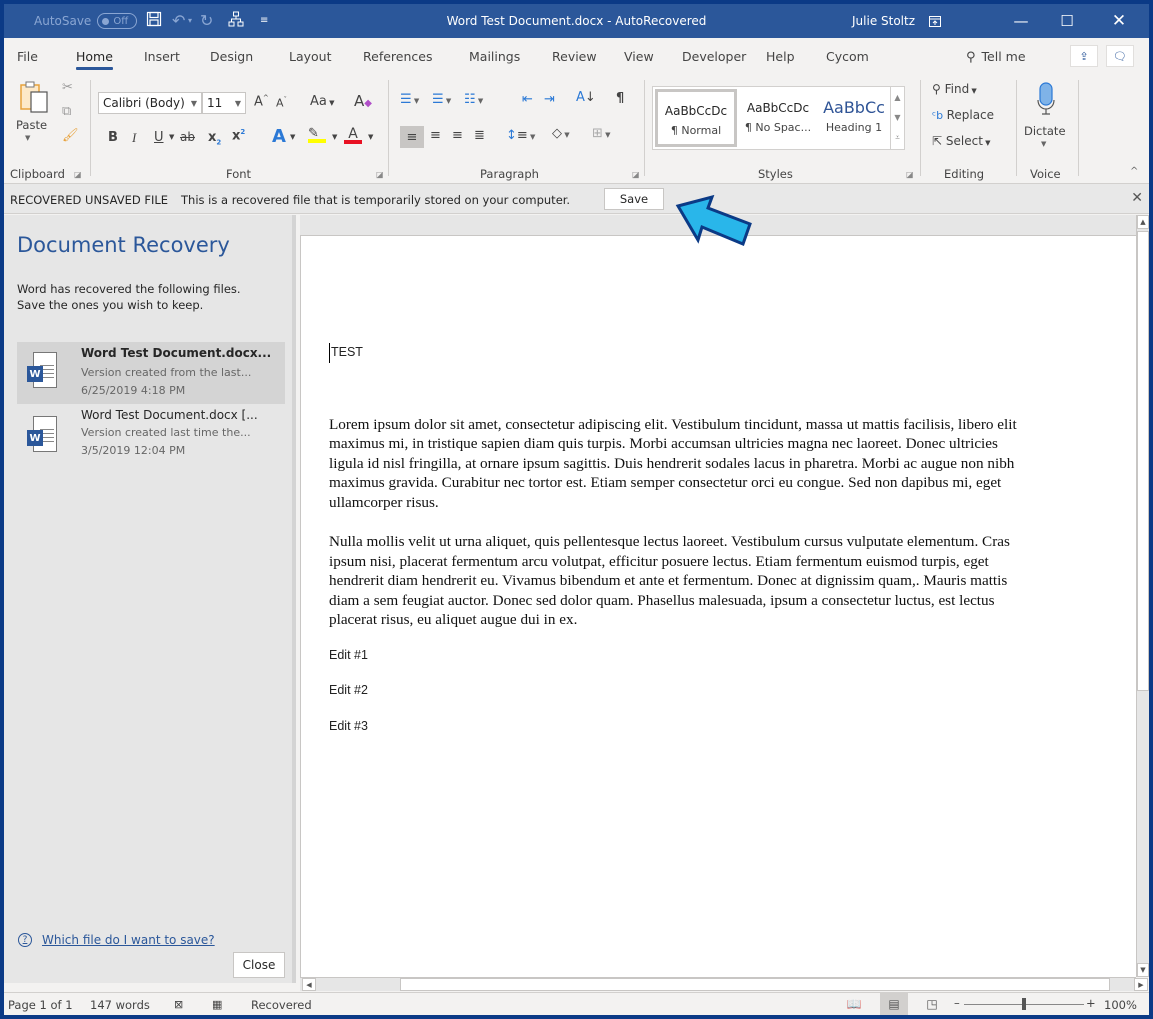 The image size is (1153, 1019). I want to click on zoom-level: 100%, so click(1120, 1005).